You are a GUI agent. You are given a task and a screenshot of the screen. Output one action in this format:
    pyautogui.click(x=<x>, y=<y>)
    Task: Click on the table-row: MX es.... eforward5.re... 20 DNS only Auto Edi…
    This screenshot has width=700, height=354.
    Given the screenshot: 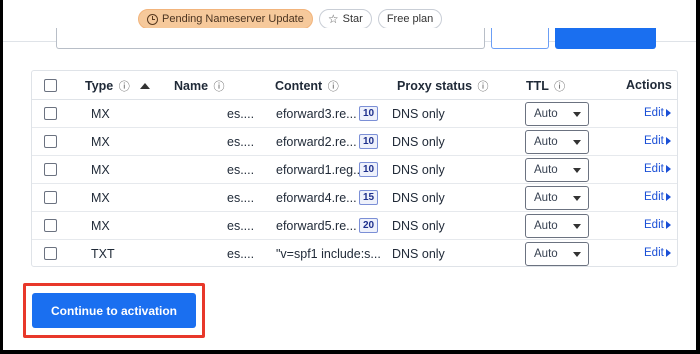 What is the action you would take?
    pyautogui.click(x=354, y=226)
    